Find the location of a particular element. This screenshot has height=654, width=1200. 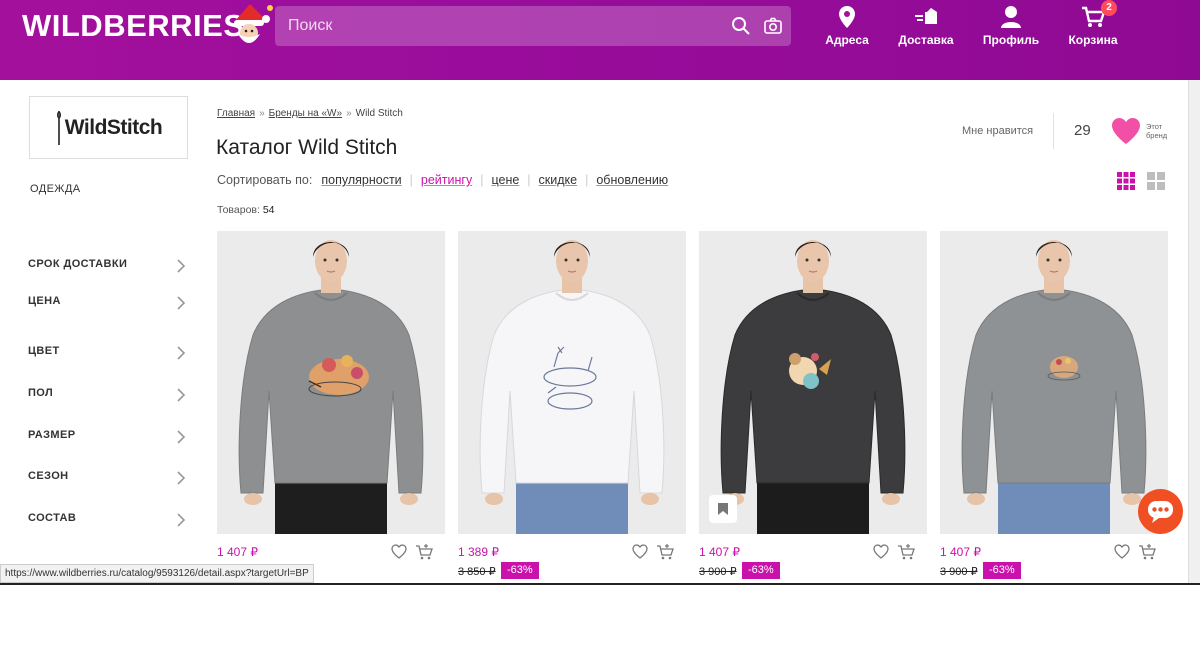

chat-button is located at coordinates (1160, 511).